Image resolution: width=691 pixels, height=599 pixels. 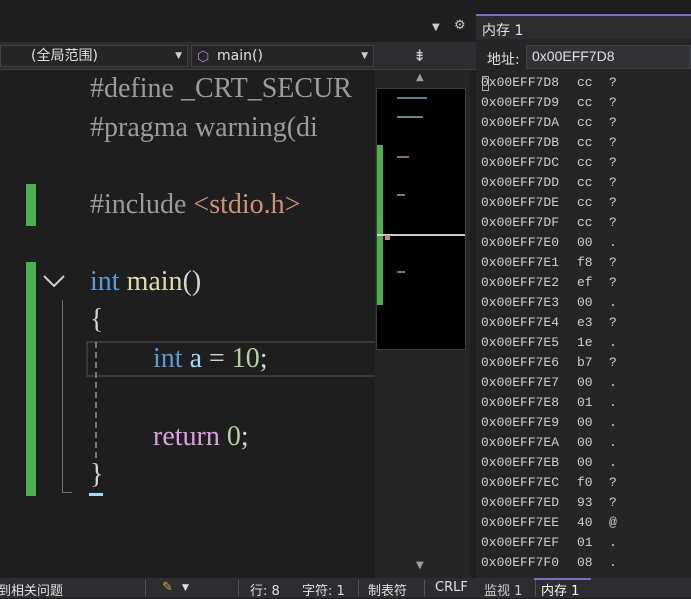 What do you see at coordinates (451, 587) in the screenshot?
I see `eol-status: CRLF` at bounding box center [451, 587].